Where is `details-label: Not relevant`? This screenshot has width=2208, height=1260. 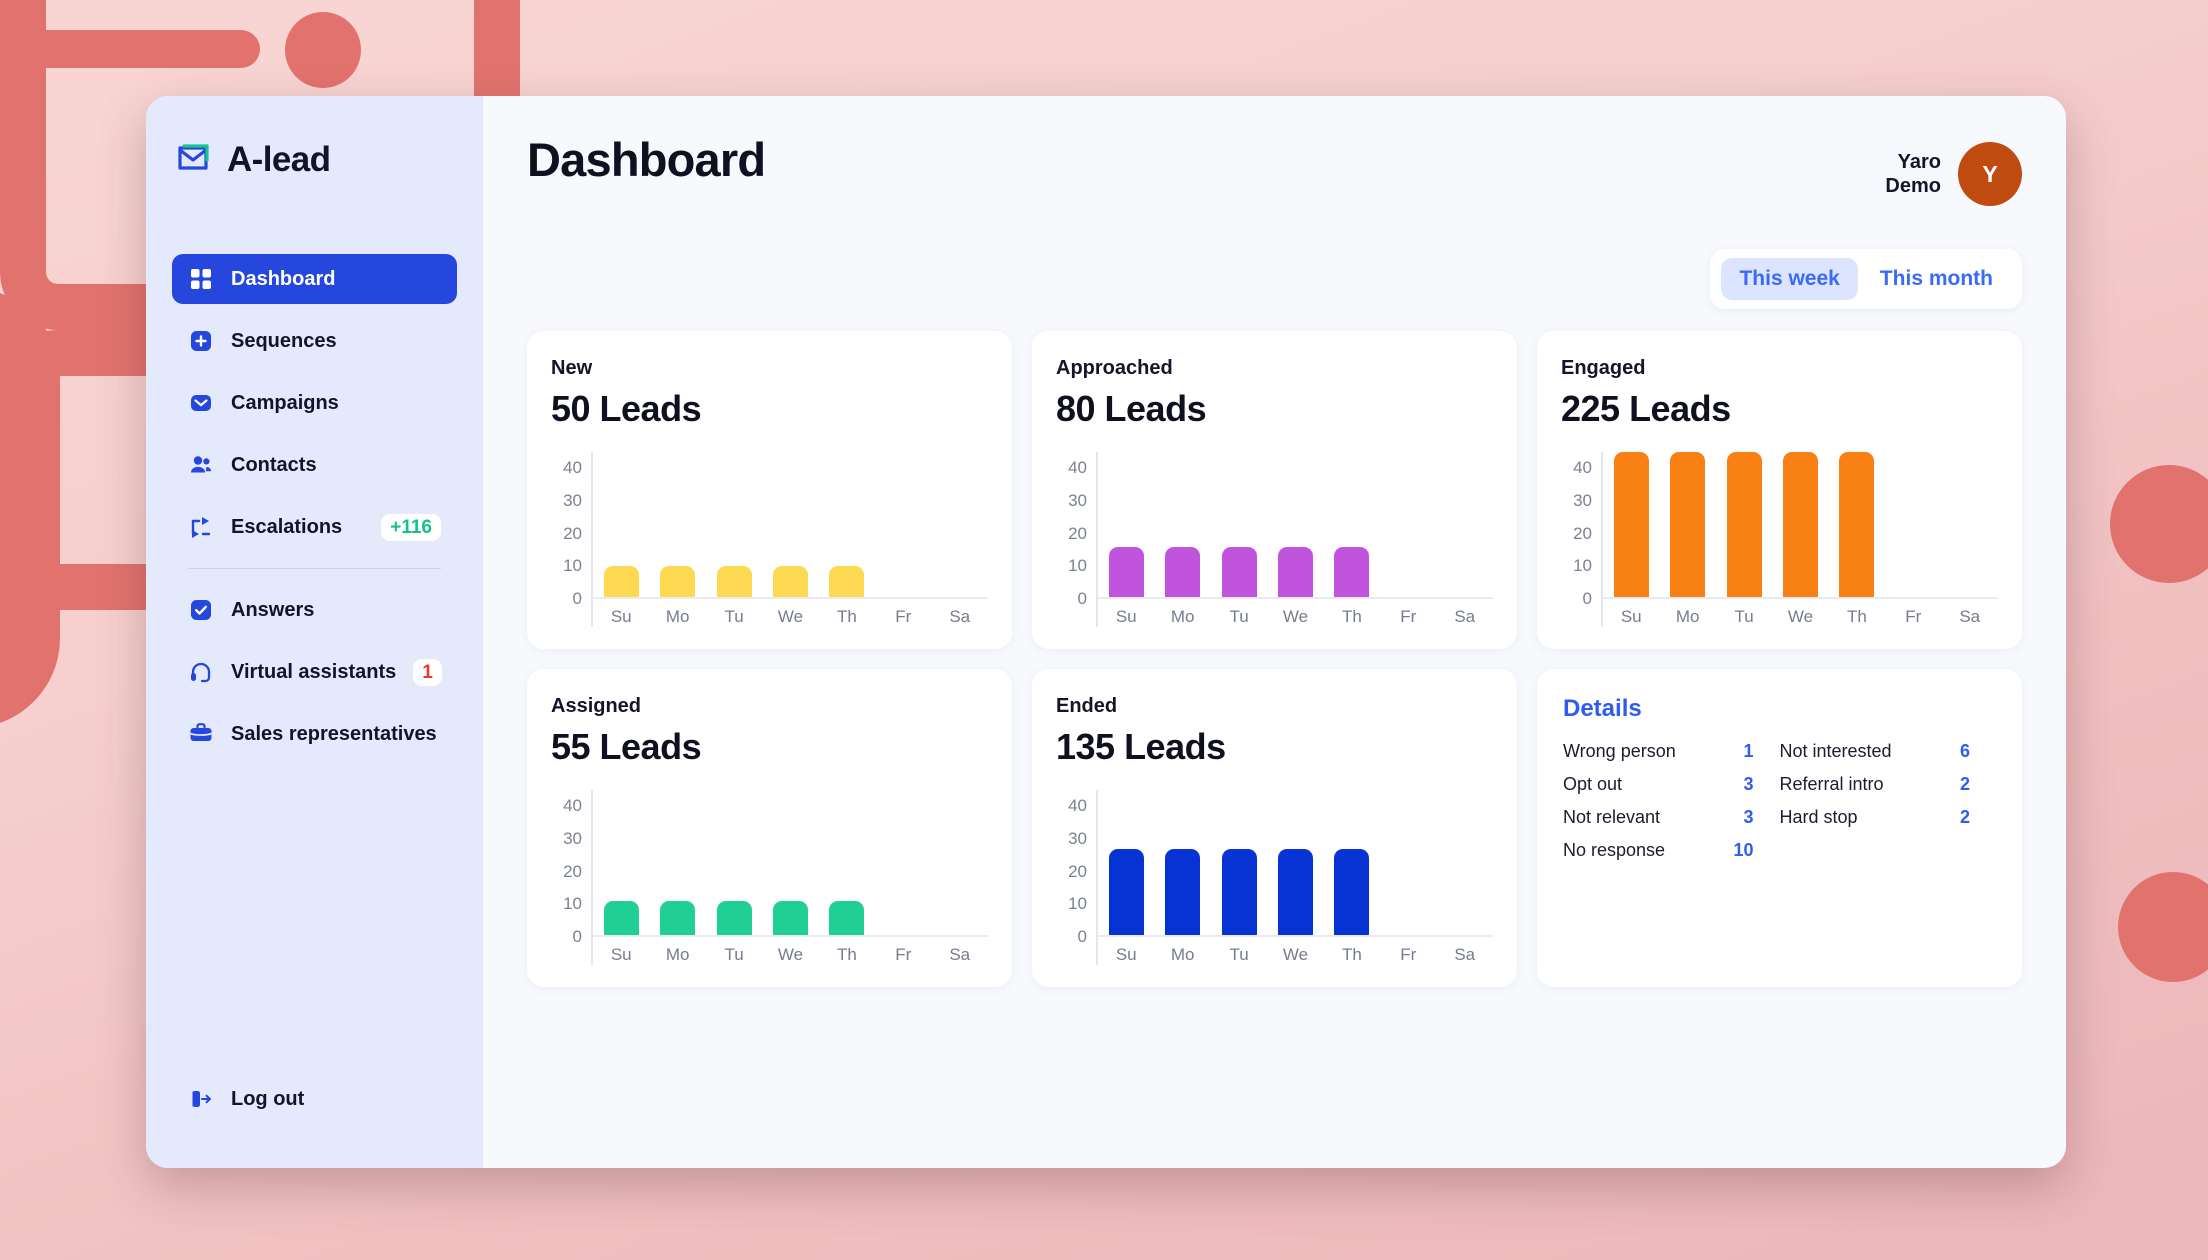 details-label: Not relevant is located at coordinates (1612, 817).